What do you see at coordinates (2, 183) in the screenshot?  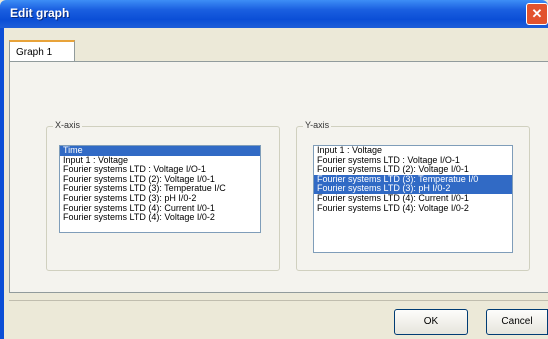 I see `window-border` at bounding box center [2, 183].